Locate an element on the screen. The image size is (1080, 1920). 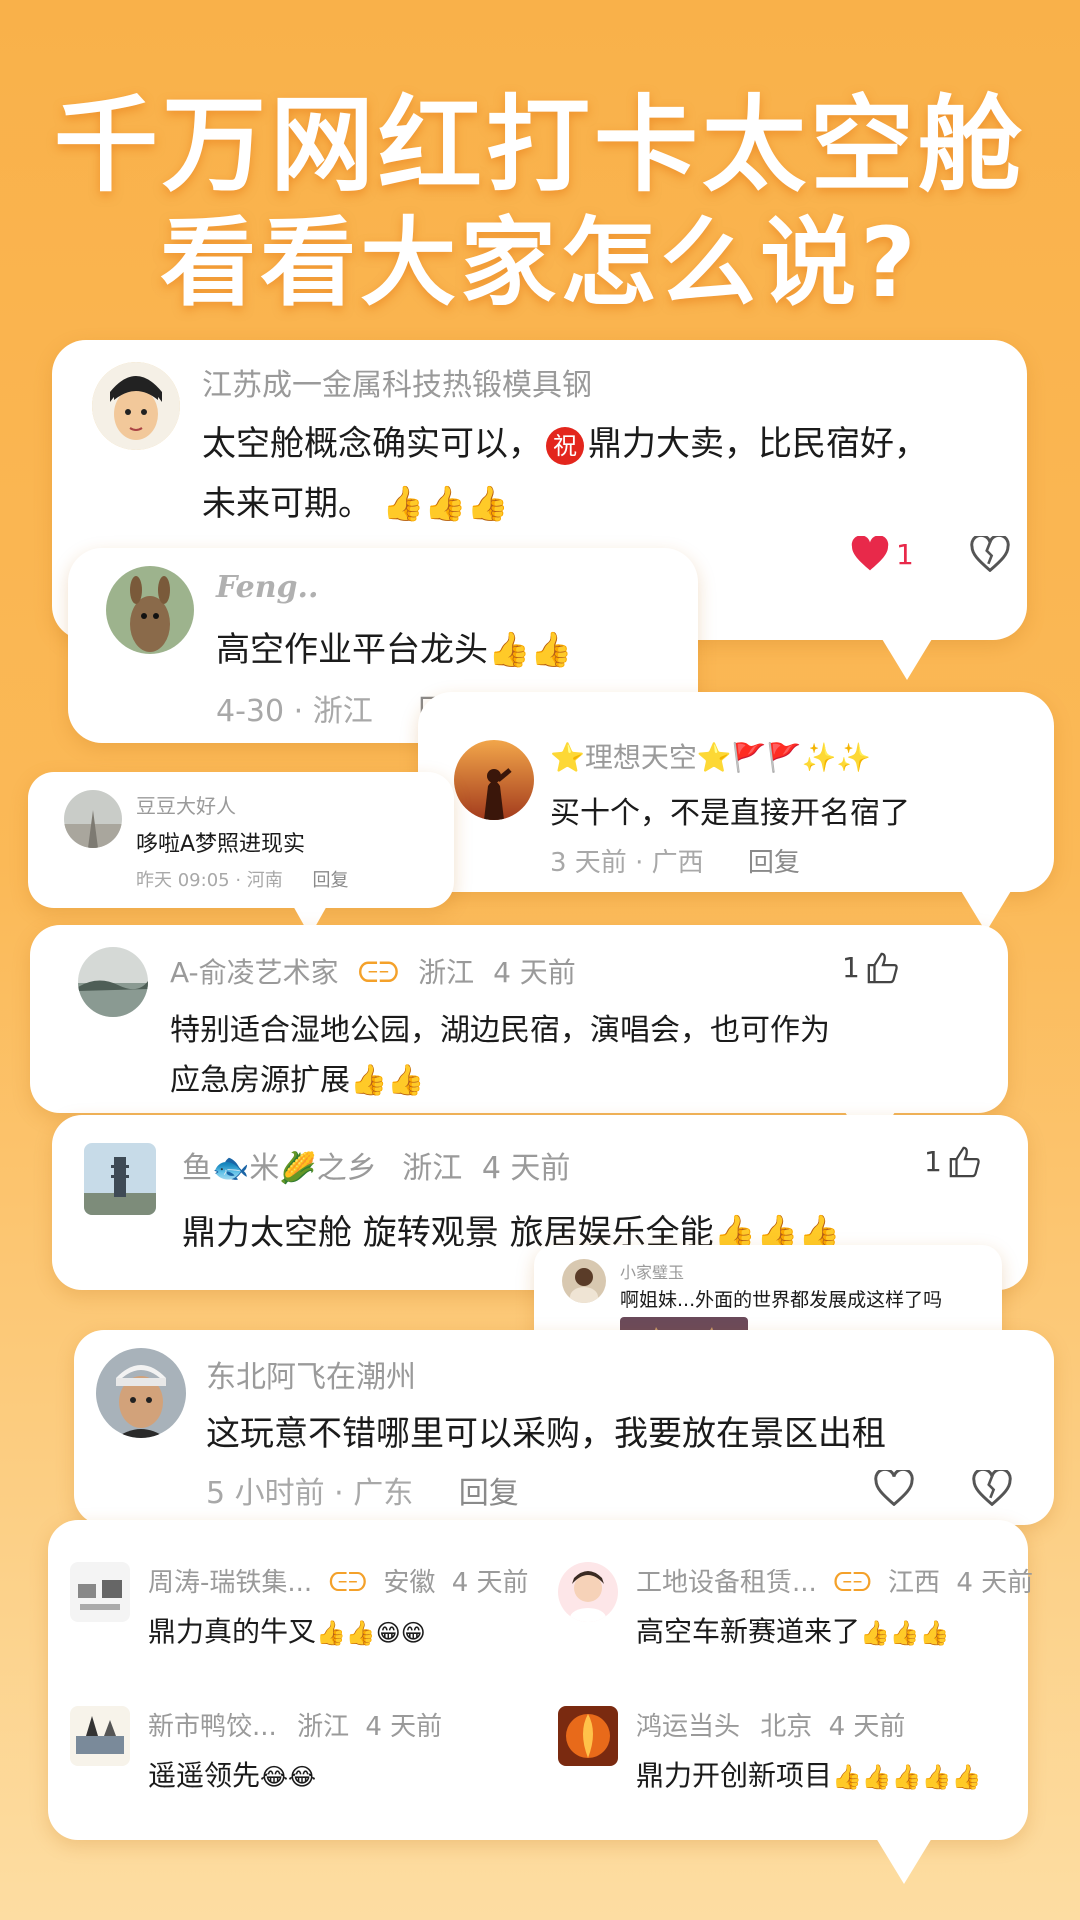
comment-meta: 5 小时前 · 广东 回复 is located at coordinates (362, 1493).